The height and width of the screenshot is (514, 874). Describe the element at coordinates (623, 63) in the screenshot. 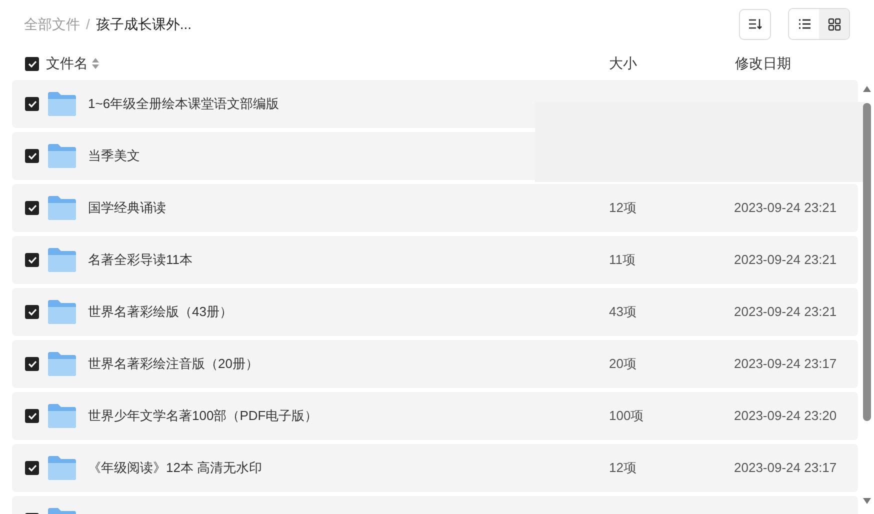

I see `column-header: 大小` at that location.